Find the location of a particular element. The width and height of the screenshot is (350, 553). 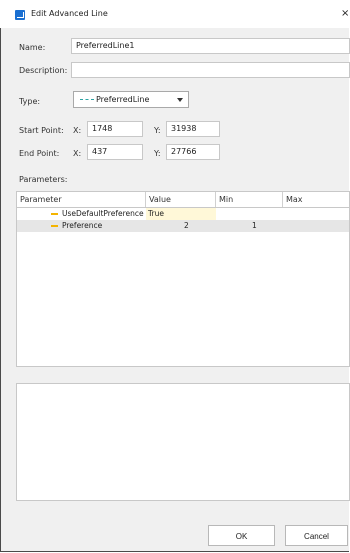

end-point-label: End Point: is located at coordinates (39, 153).